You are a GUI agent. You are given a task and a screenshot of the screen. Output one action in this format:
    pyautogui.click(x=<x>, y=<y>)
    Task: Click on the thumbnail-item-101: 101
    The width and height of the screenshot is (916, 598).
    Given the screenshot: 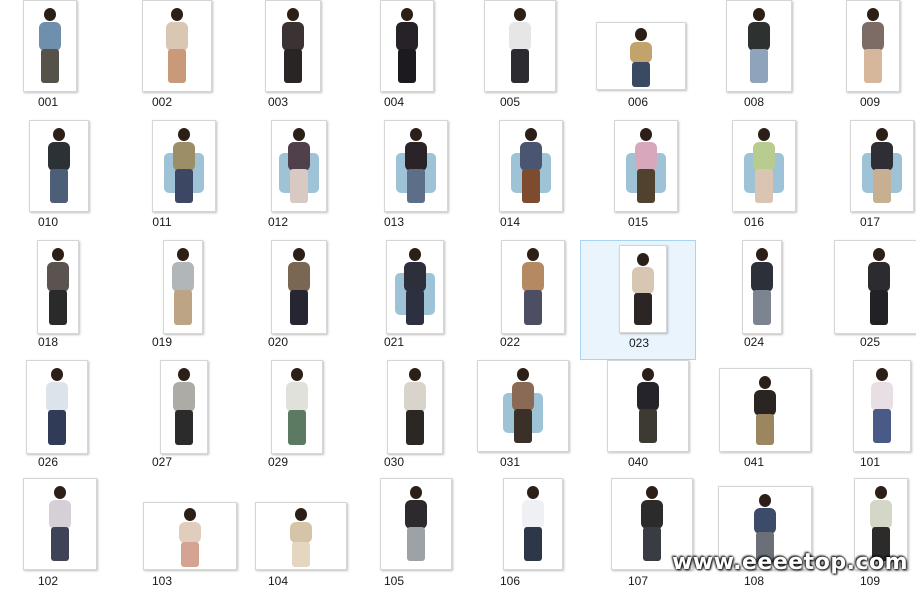 What is the action you would take?
    pyautogui.click(x=864, y=420)
    